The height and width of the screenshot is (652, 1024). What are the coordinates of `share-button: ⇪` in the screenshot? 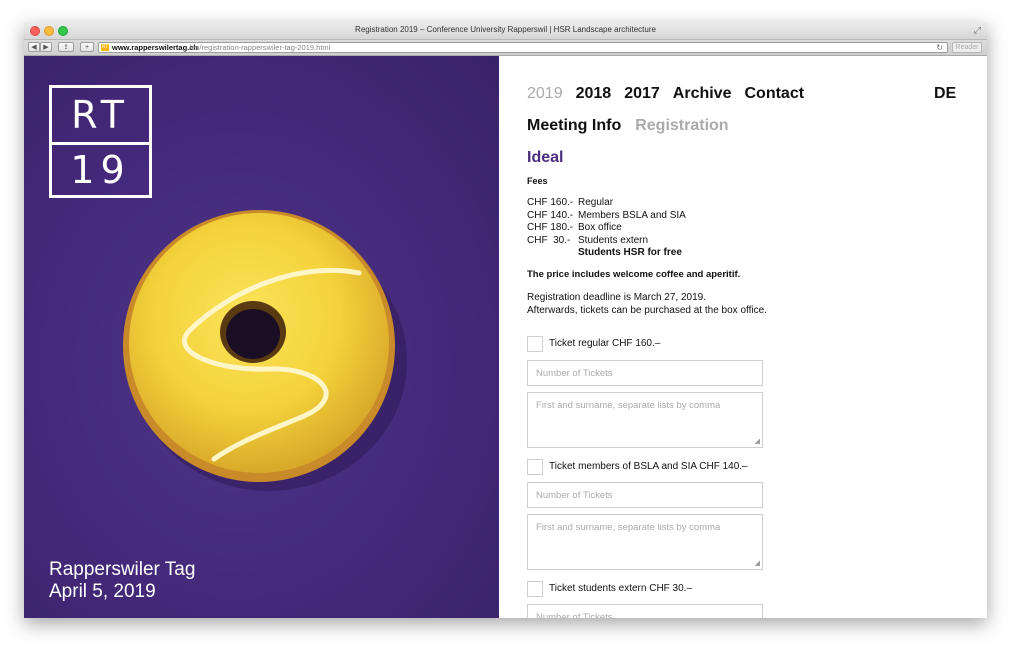 It's located at (66, 47).